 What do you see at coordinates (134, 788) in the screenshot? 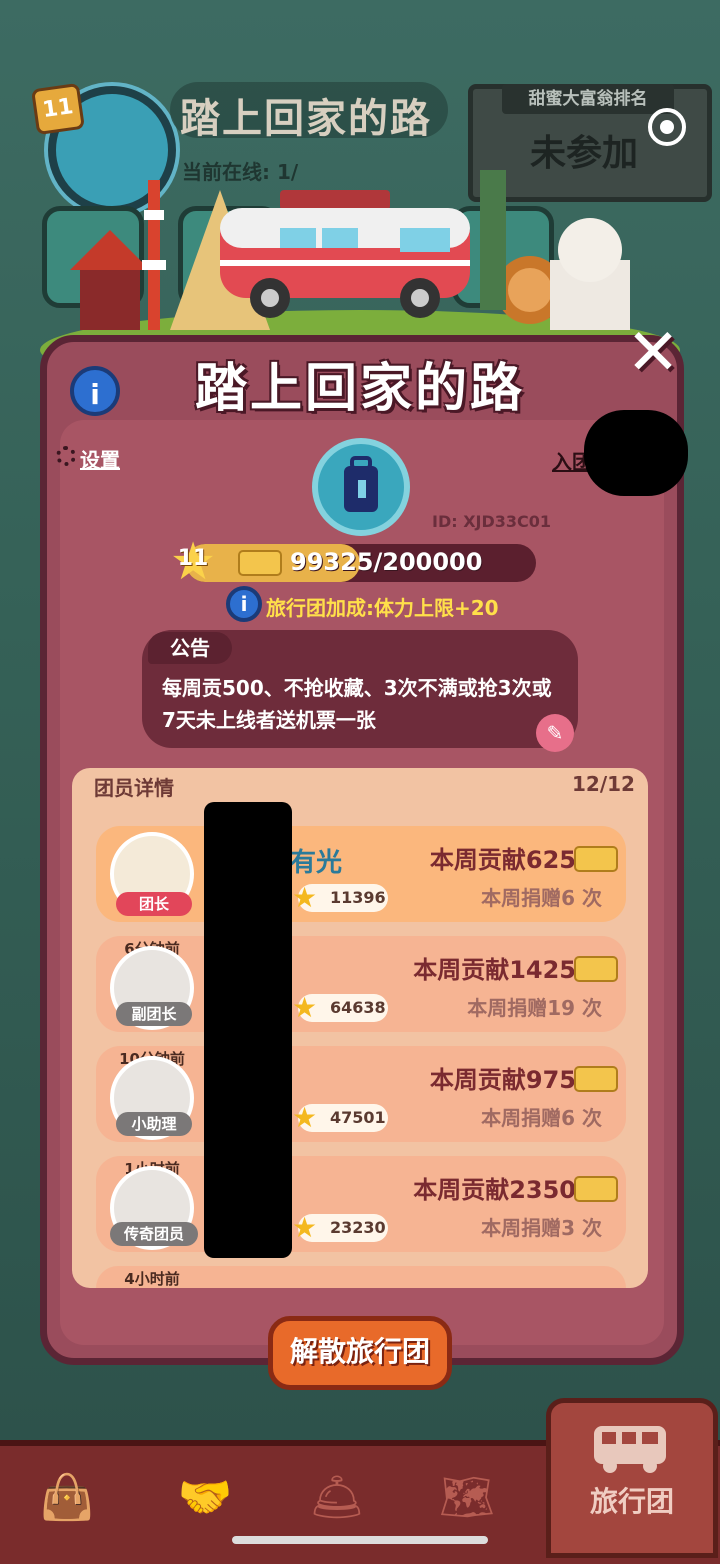
I see `members-header: 团员详情` at bounding box center [134, 788].